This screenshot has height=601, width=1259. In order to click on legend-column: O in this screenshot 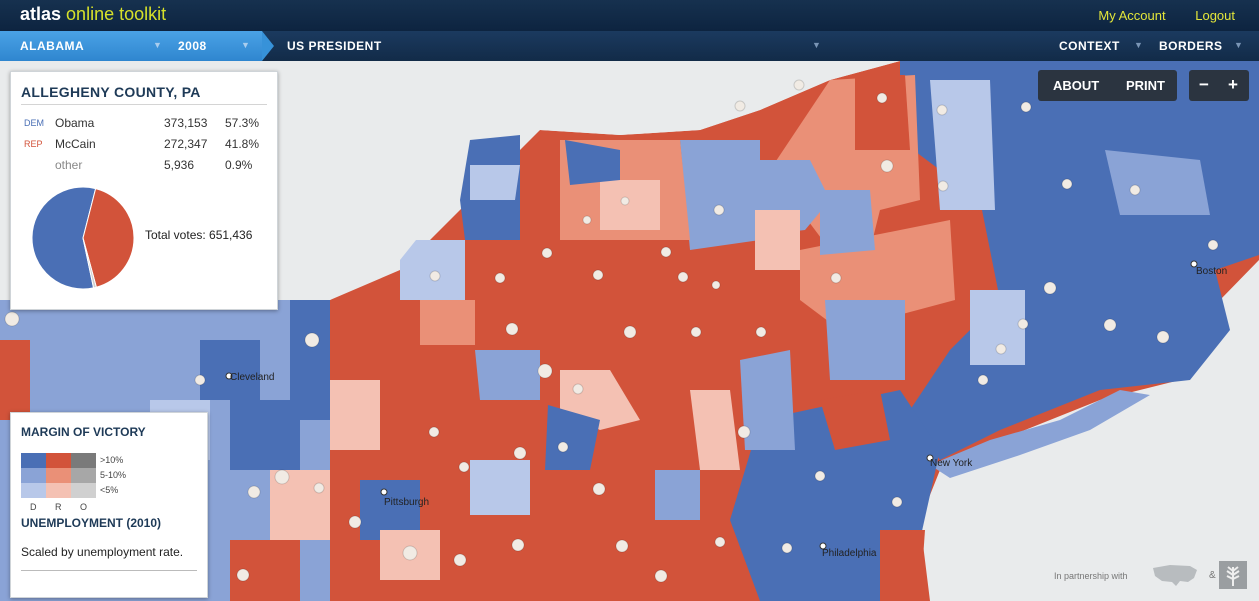, I will do `click(84, 507)`.